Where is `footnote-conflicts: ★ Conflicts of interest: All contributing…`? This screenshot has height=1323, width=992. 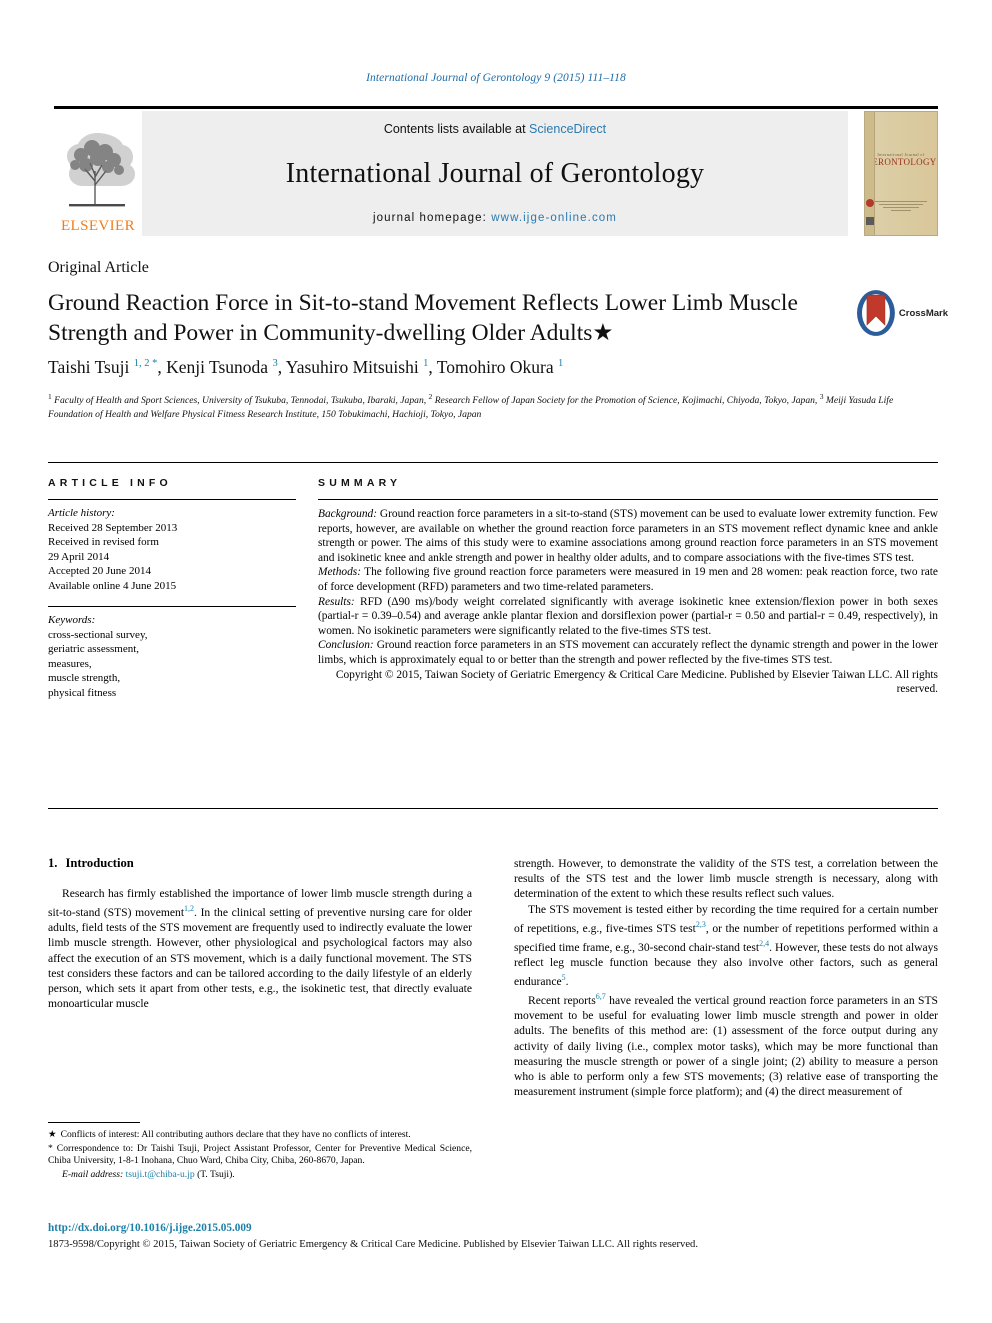 footnote-conflicts: ★ Conflicts of interest: All contributing… is located at coordinates (260, 1135).